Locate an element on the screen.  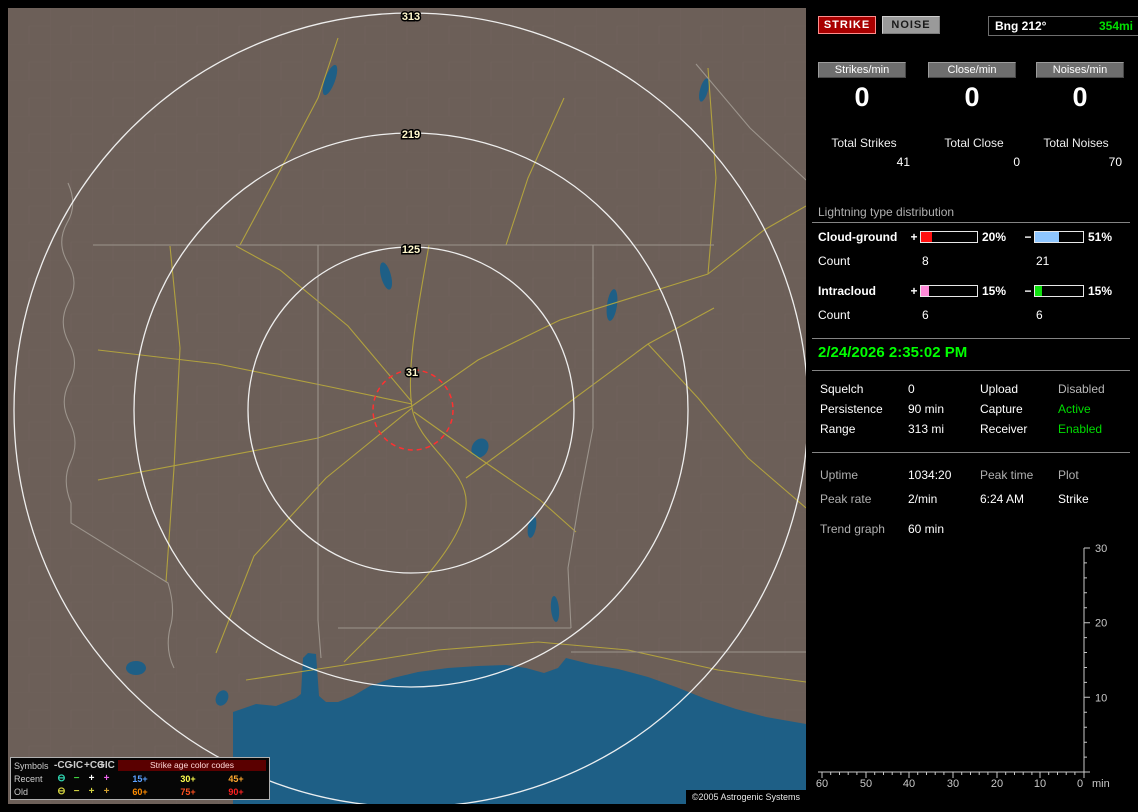
legend-old-row: Old ⊖ − + + 60+ 75+ 90+ is located at coordinates (140, 791).